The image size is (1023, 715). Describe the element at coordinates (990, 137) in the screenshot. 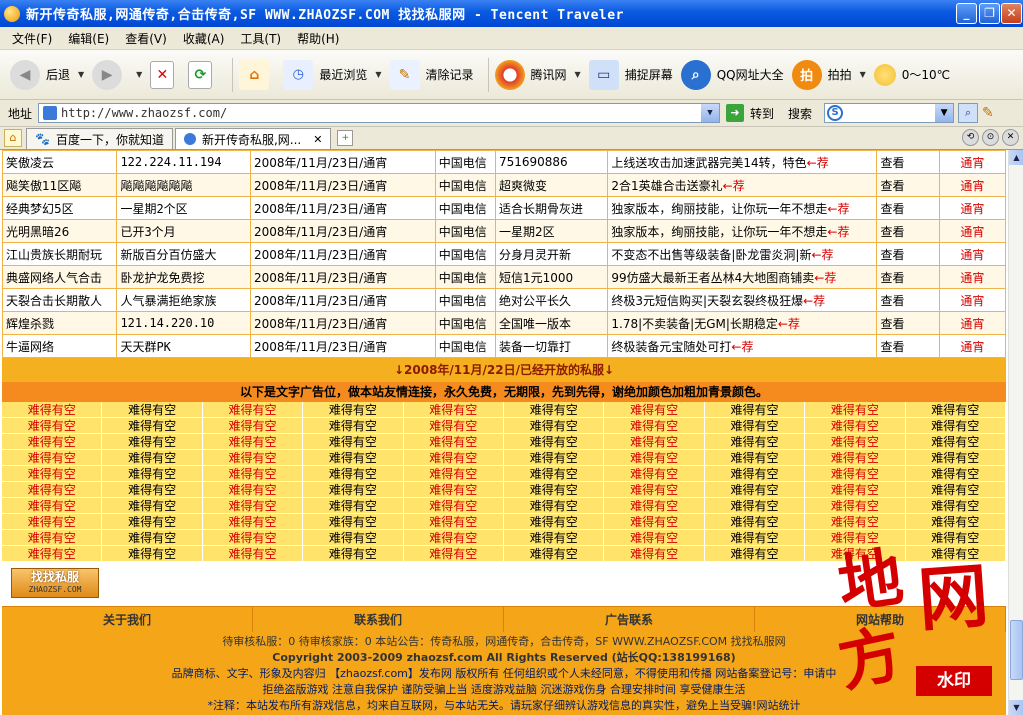

I see `tab-menu-icon: ⊙` at that location.